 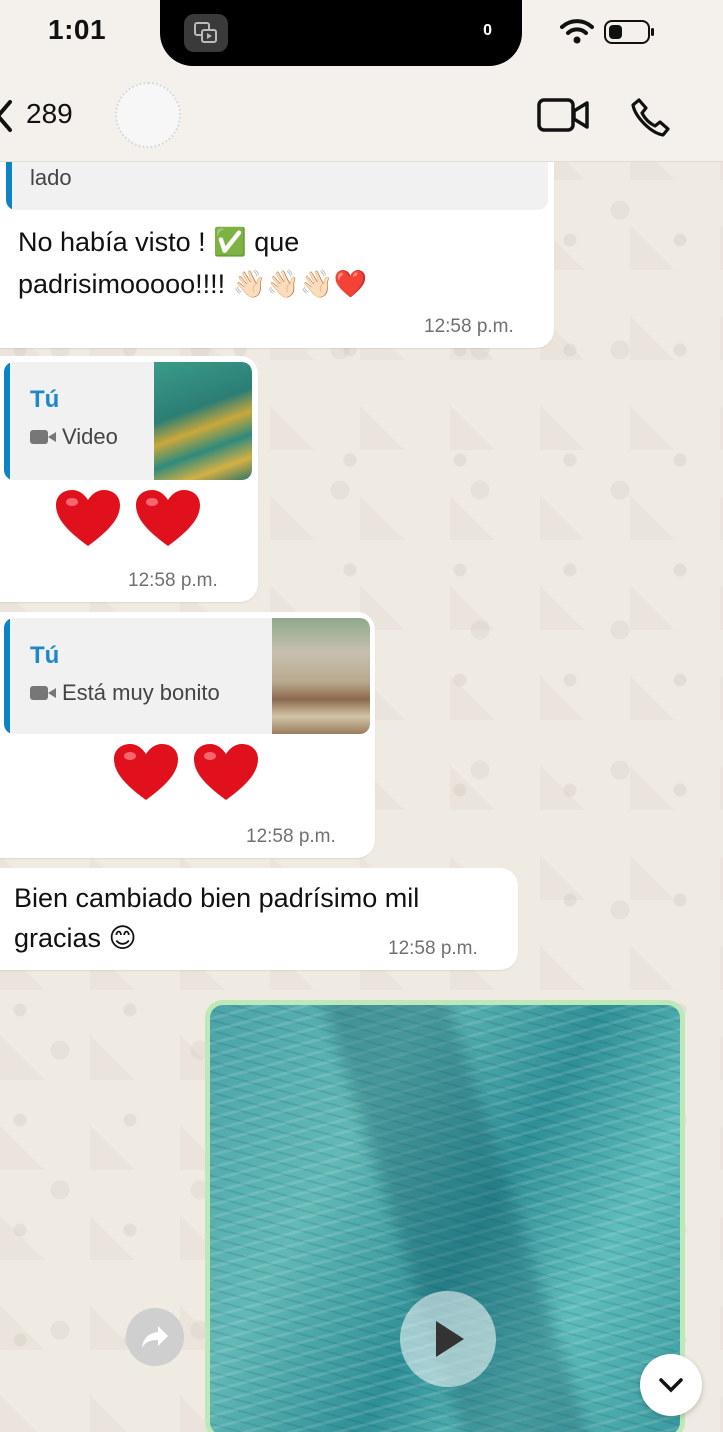 I want to click on dynamic-island: 0, so click(x=341, y=33).